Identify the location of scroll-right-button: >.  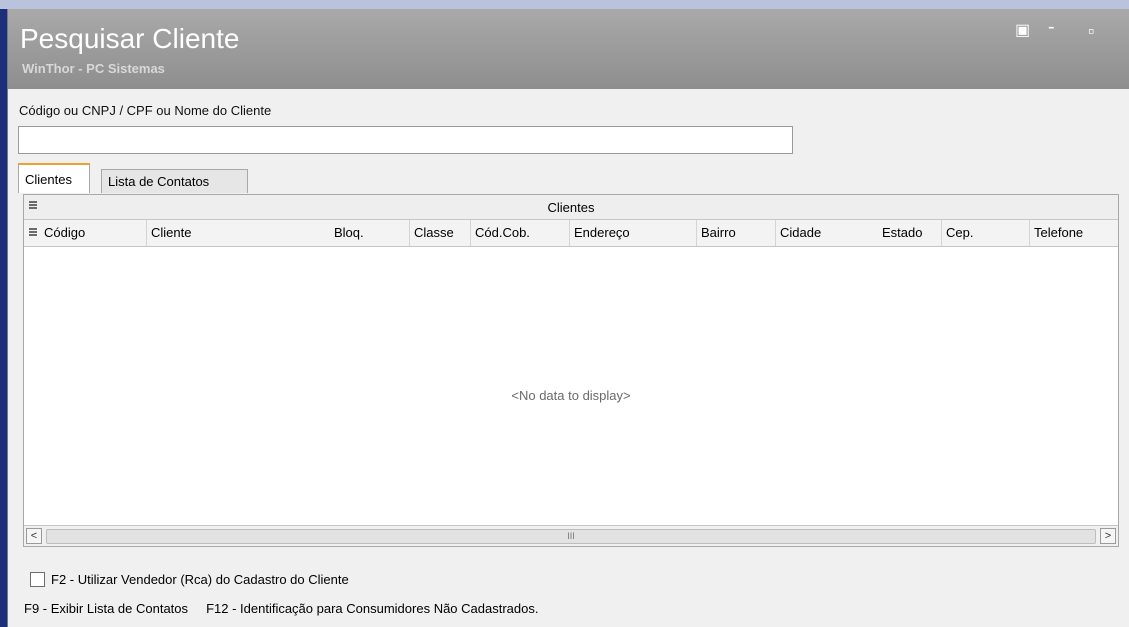
(1108, 536).